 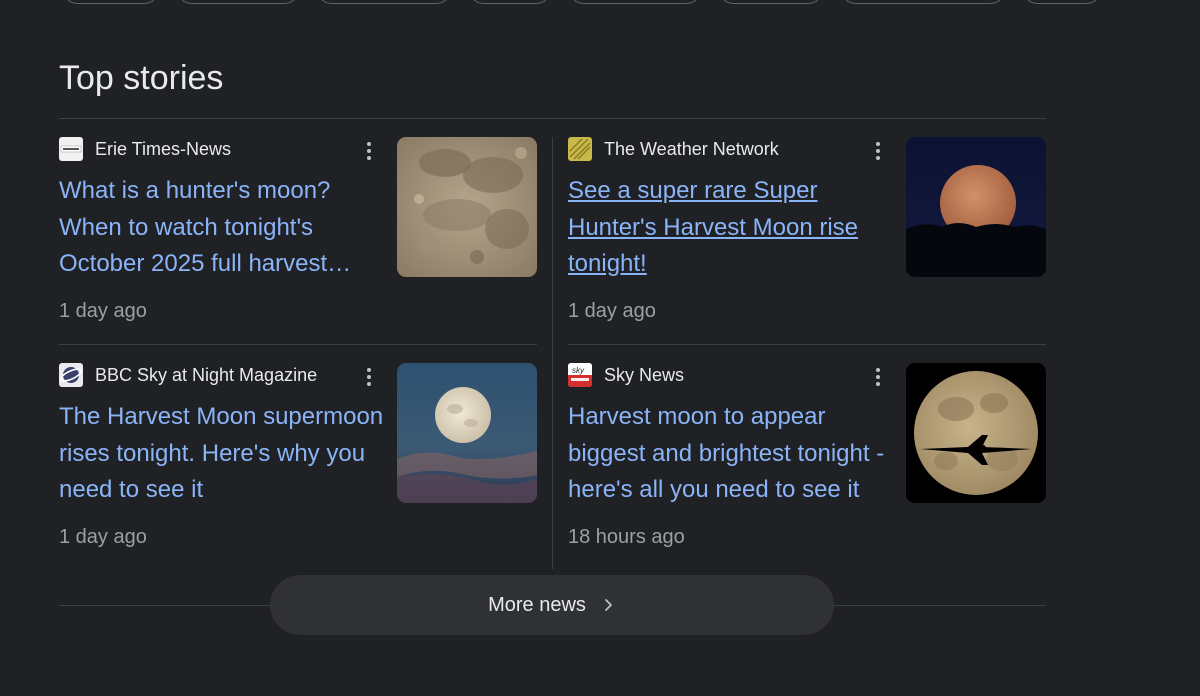 I want to click on weather-network-logo-icon, so click(x=580, y=149).